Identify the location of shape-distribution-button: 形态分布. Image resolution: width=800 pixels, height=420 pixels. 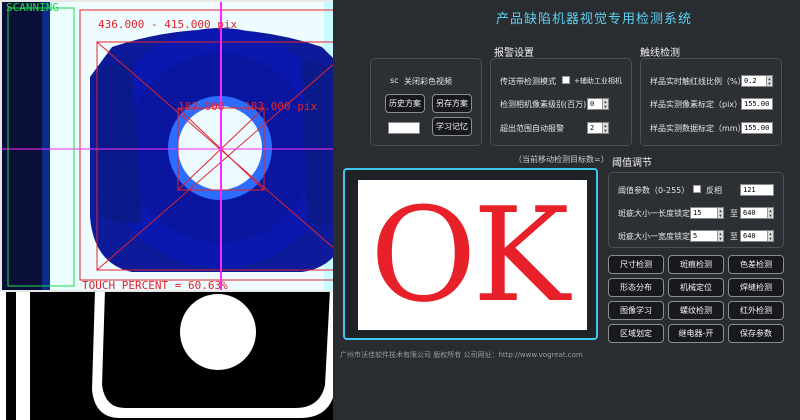
(636, 287).